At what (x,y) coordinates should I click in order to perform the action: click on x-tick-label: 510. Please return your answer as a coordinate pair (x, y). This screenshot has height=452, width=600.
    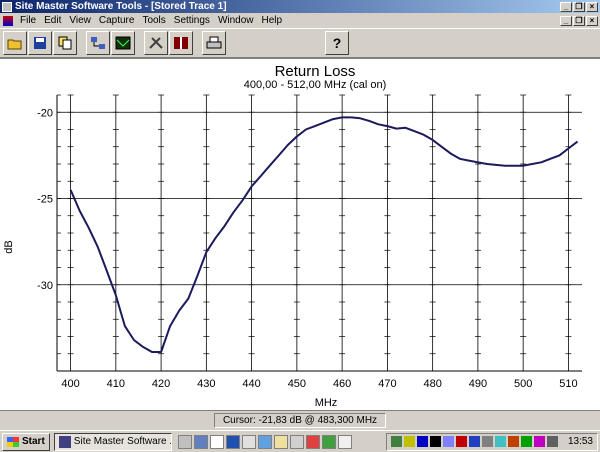
    Looking at the image, I should click on (568, 384).